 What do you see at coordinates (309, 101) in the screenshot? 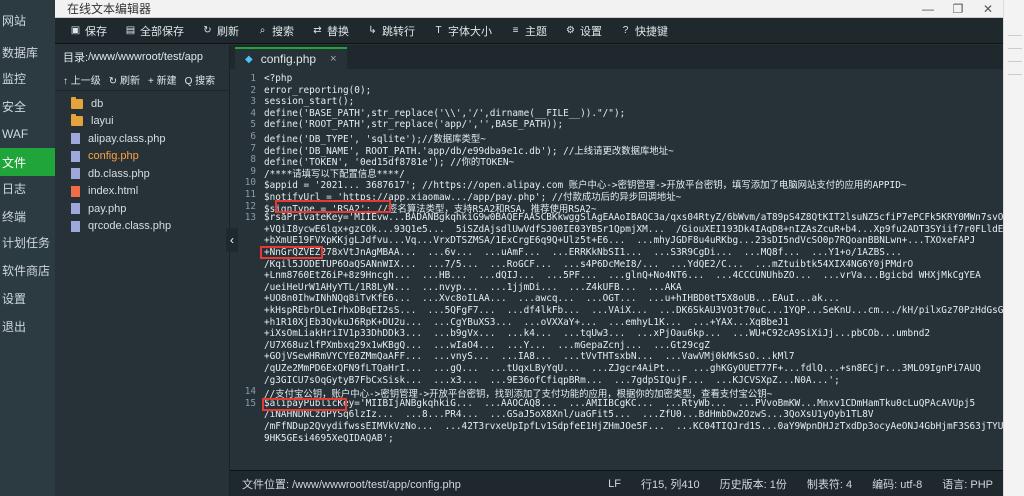
I see `code-line: session_start();` at bounding box center [309, 101].